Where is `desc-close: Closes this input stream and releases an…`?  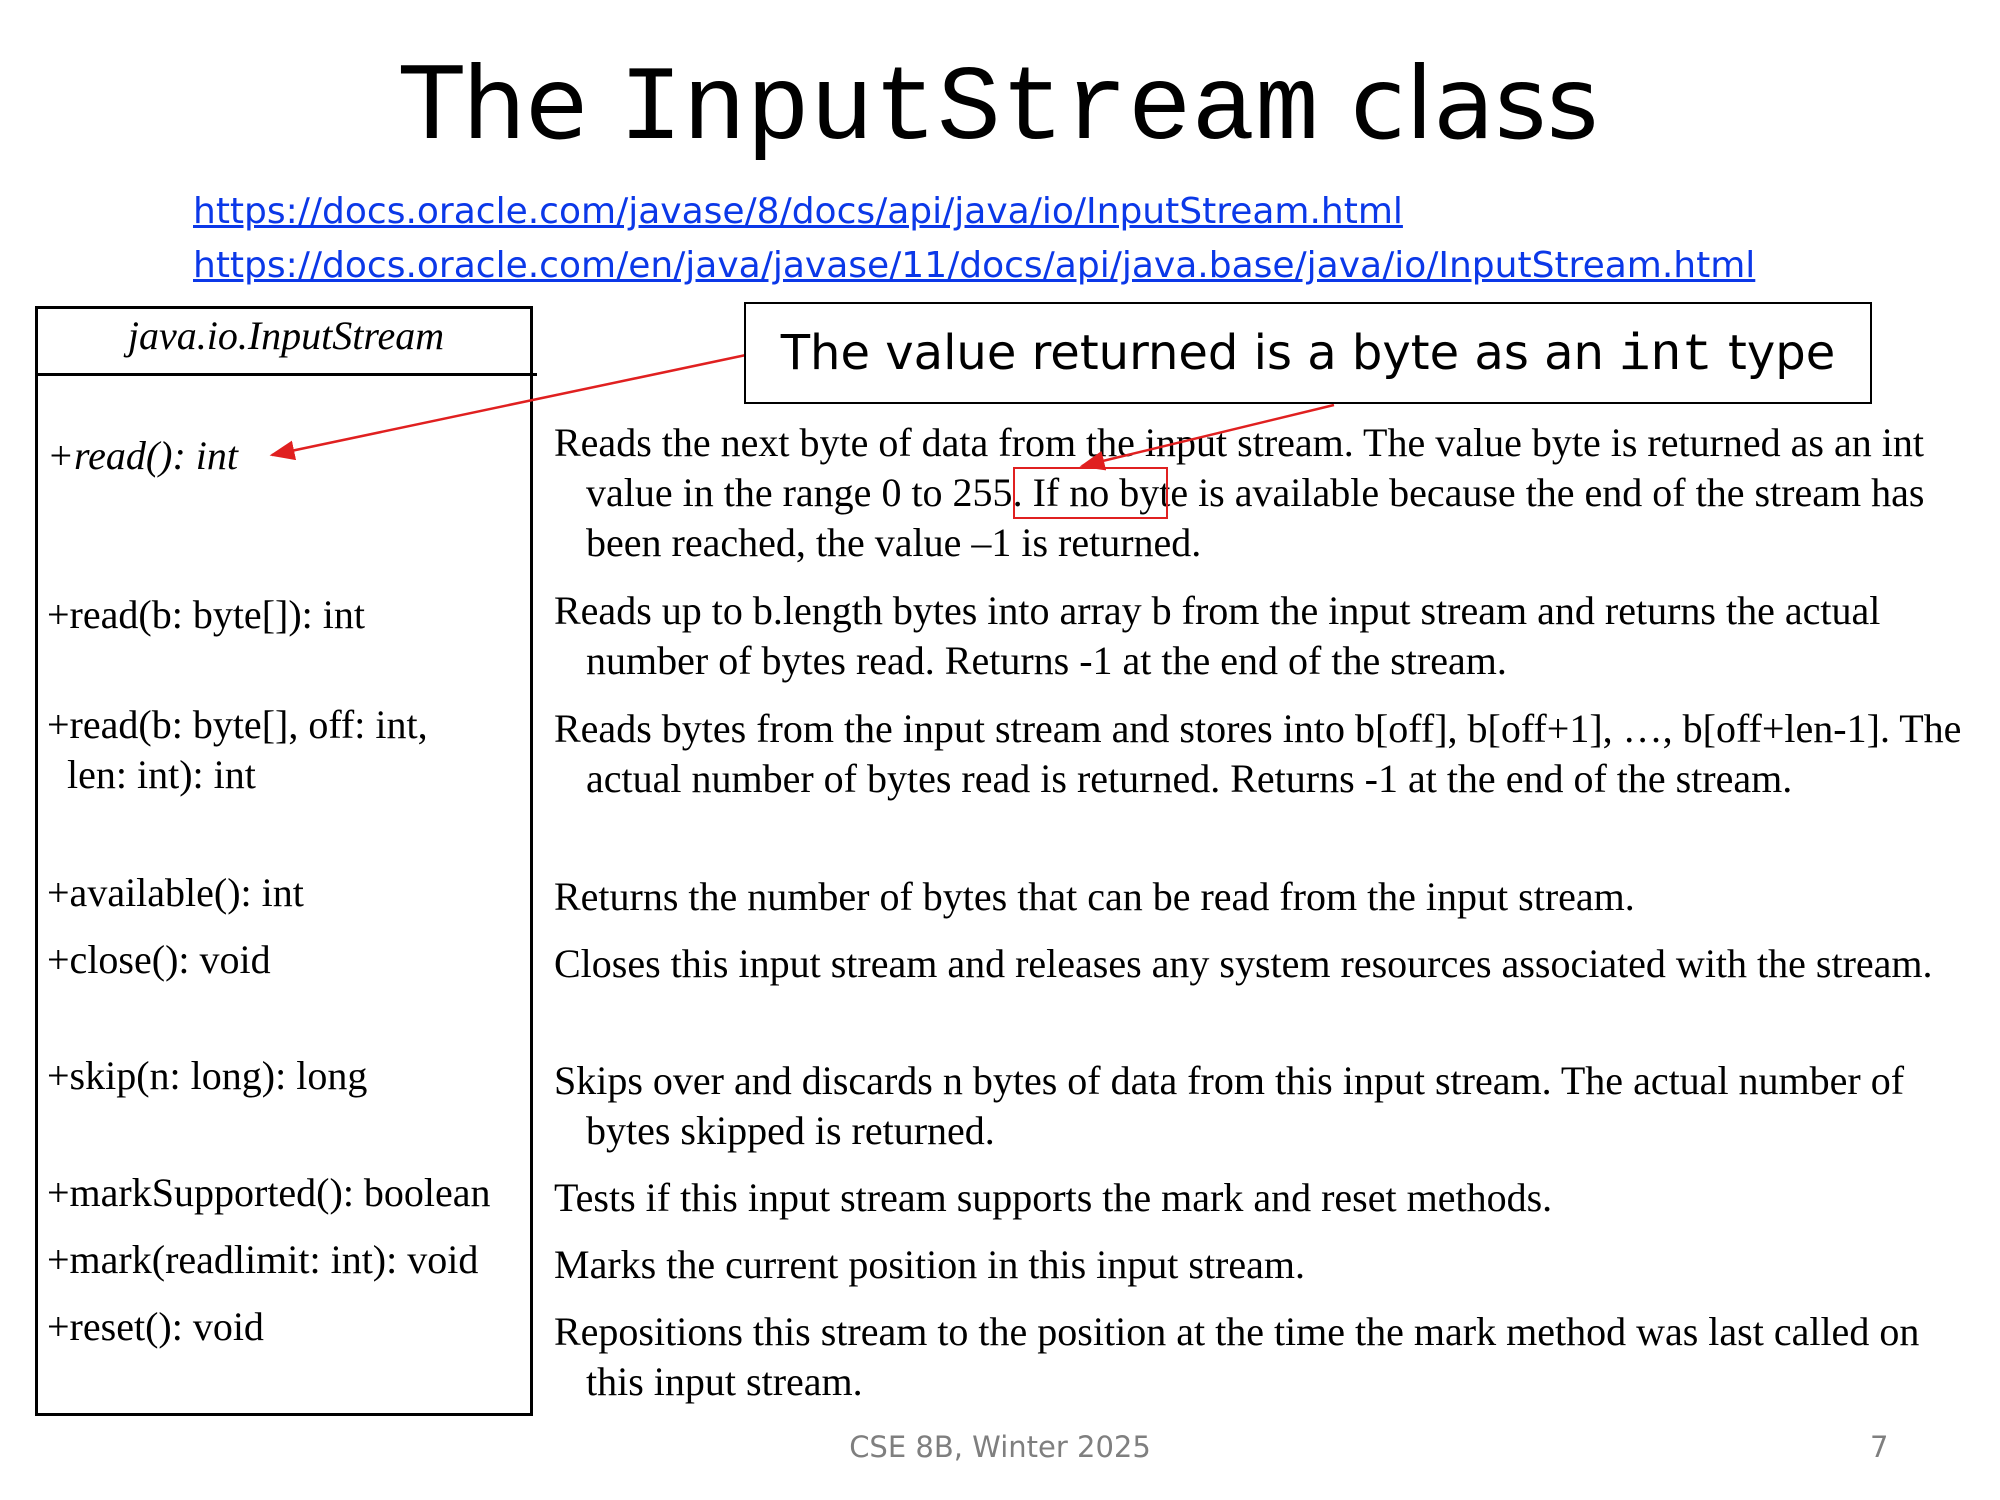
desc-close: Closes this input stream and releases an… is located at coordinates (1243, 963).